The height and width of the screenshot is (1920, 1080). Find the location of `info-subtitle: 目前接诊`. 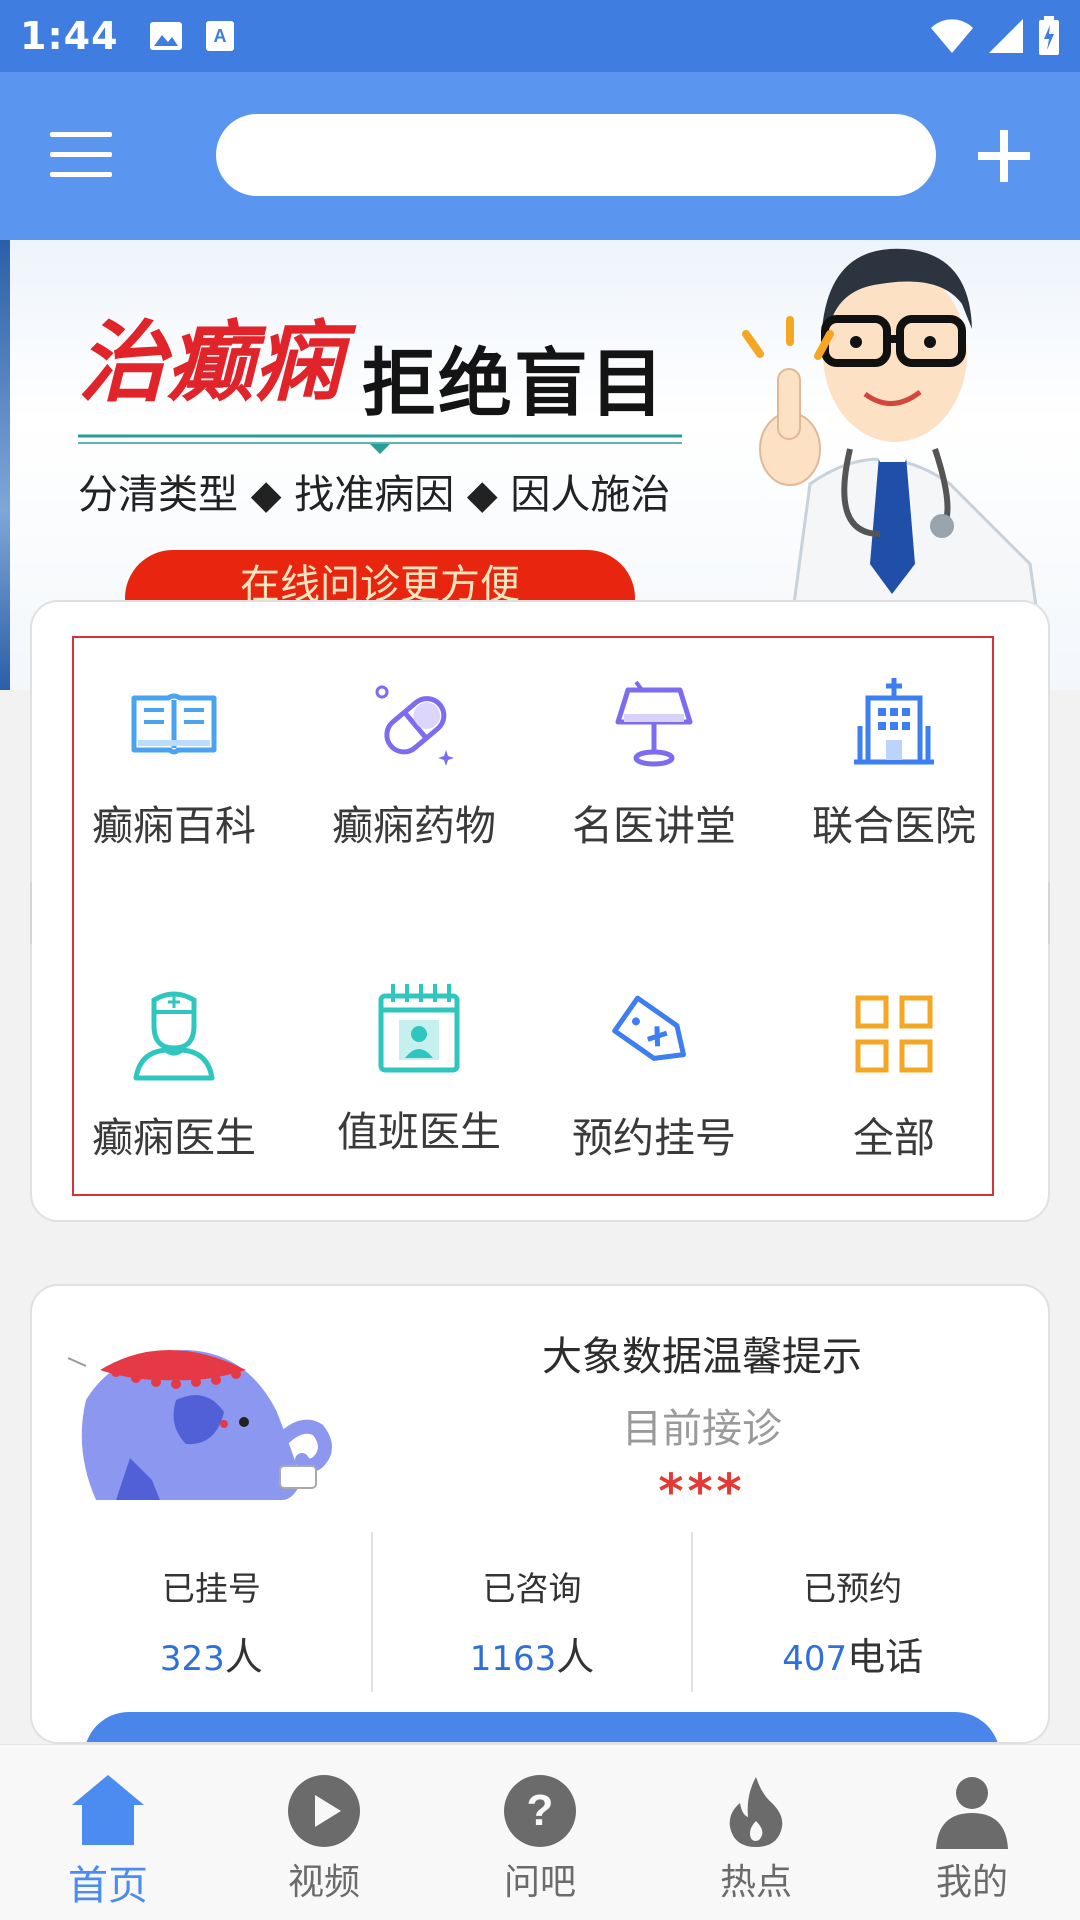

info-subtitle: 目前接诊 is located at coordinates (702, 1429).